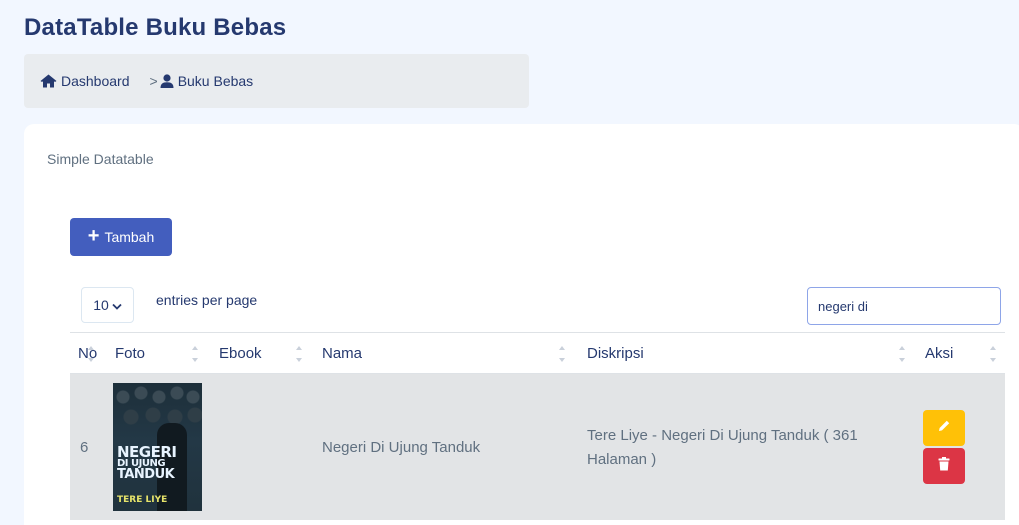 Image resolution: width=1019 pixels, height=525 pixels. What do you see at coordinates (537, 353) in the screenshot?
I see `table-header: No Foto Ebook Nama Diskripsi Aksi` at bounding box center [537, 353].